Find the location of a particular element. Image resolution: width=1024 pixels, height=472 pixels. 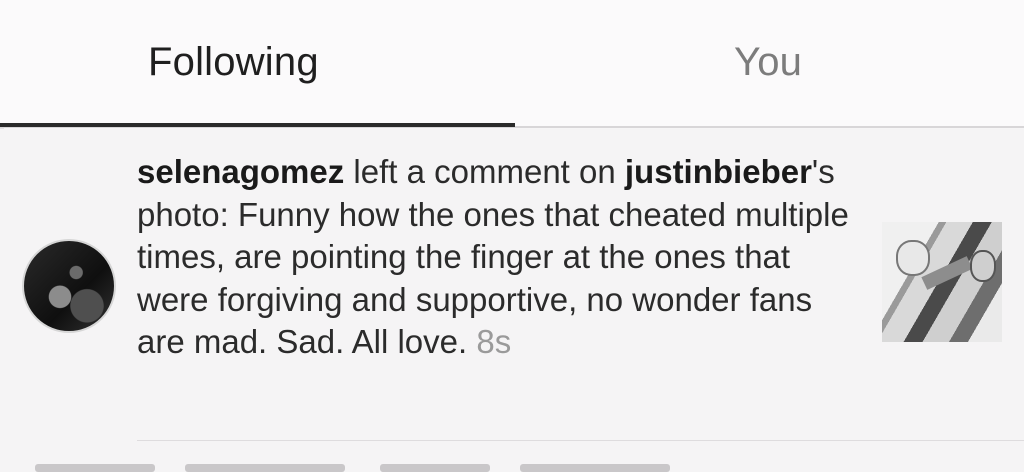

target-user-link: justinbieber is located at coordinates (718, 171).